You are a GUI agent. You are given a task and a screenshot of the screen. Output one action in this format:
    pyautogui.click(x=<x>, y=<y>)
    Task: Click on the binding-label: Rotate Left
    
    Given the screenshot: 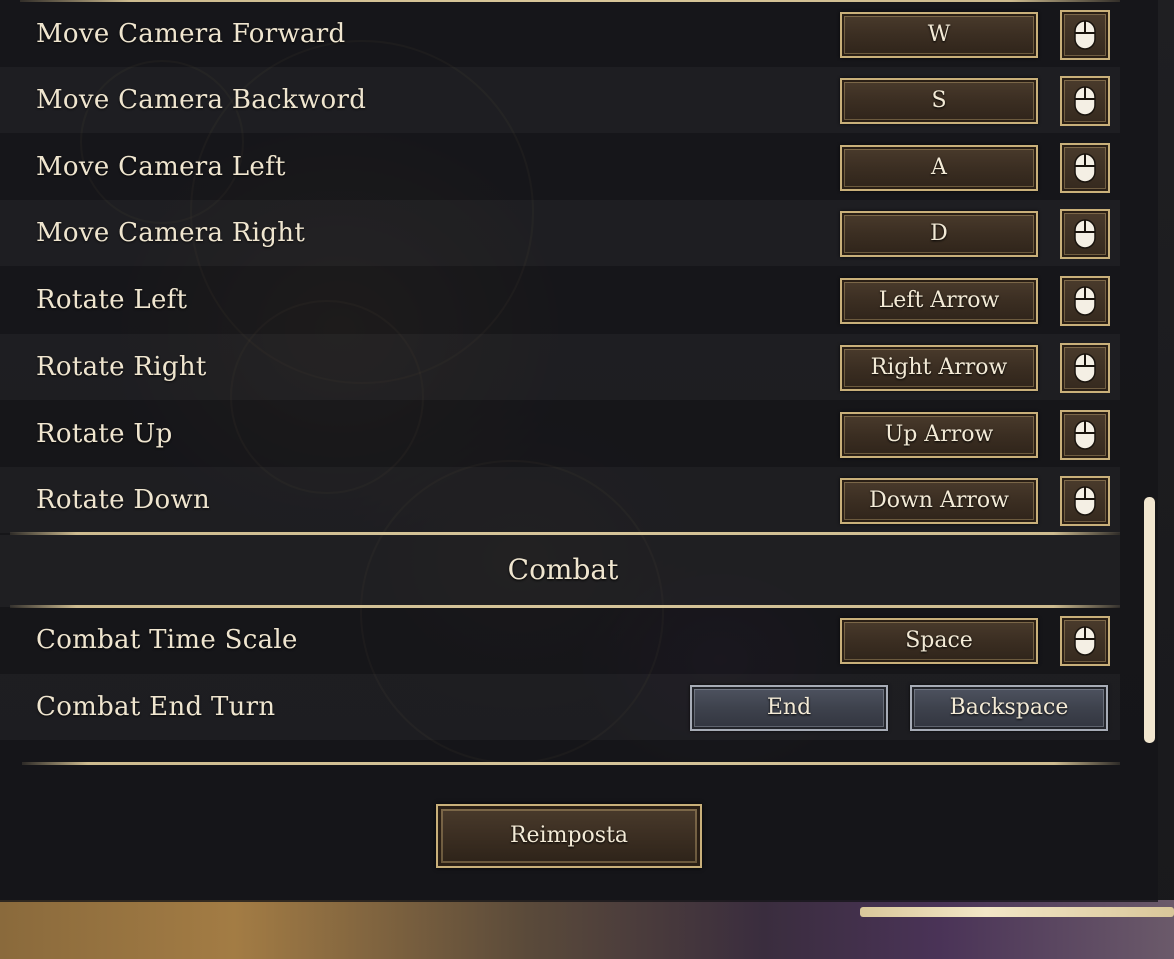 What is the action you would take?
    pyautogui.click(x=112, y=300)
    